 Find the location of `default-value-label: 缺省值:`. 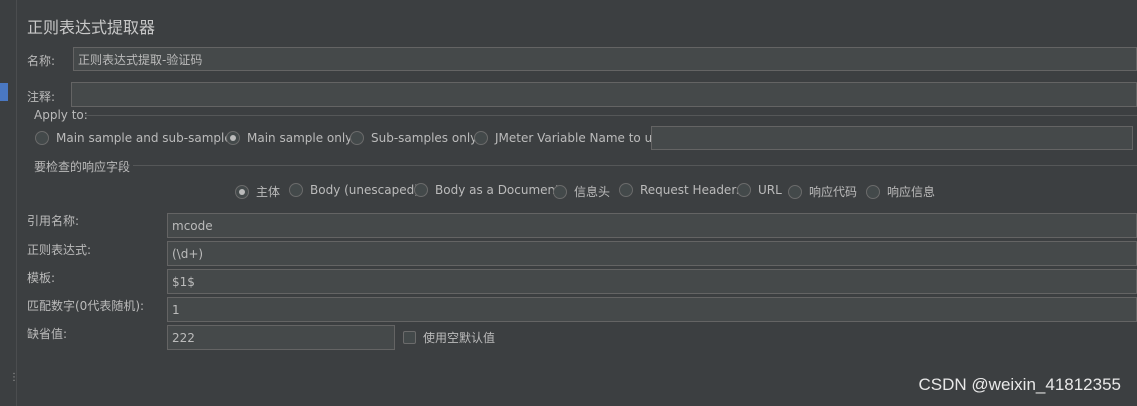

default-value-label: 缺省值: is located at coordinates (47, 334).